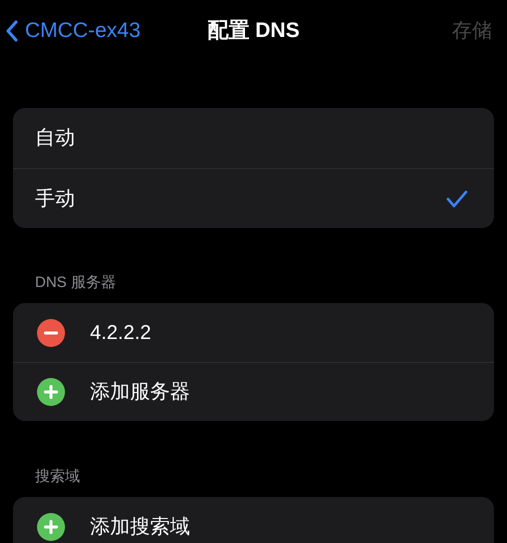  Describe the element at coordinates (51, 332) in the screenshot. I see `remove-icon` at that location.